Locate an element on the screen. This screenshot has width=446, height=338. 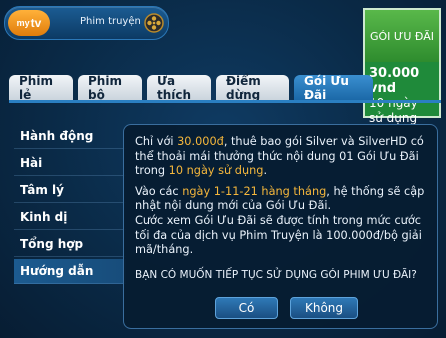
sidebar-item-kinh-di: Kinh dị is located at coordinates (70, 217).